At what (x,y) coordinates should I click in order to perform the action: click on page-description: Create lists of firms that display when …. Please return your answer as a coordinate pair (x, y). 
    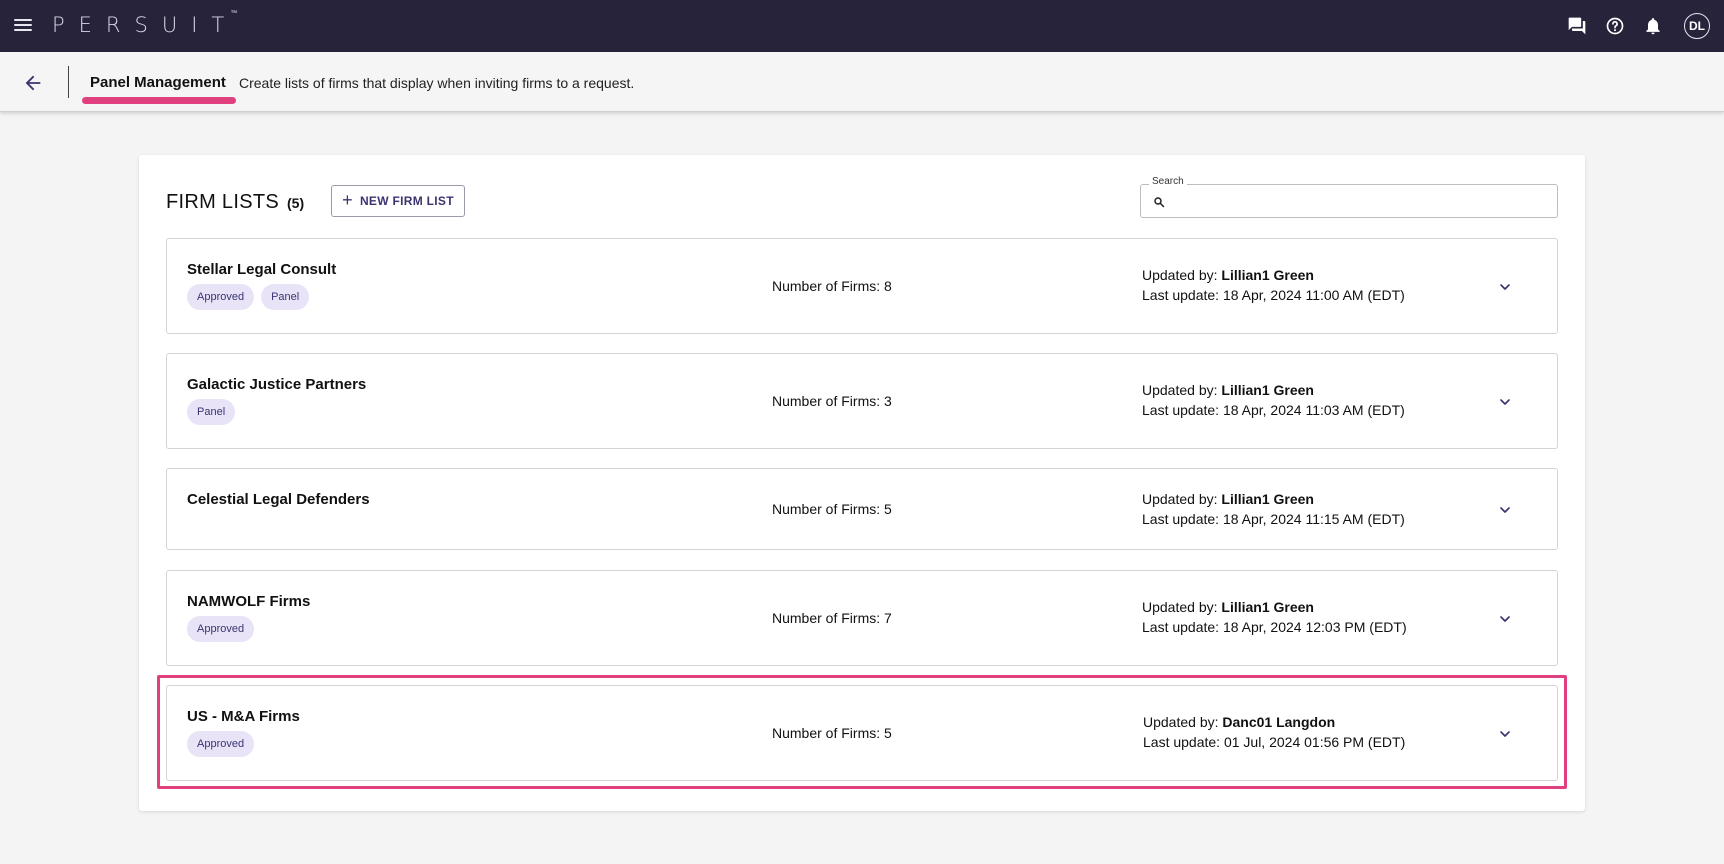
    Looking at the image, I should click on (437, 83).